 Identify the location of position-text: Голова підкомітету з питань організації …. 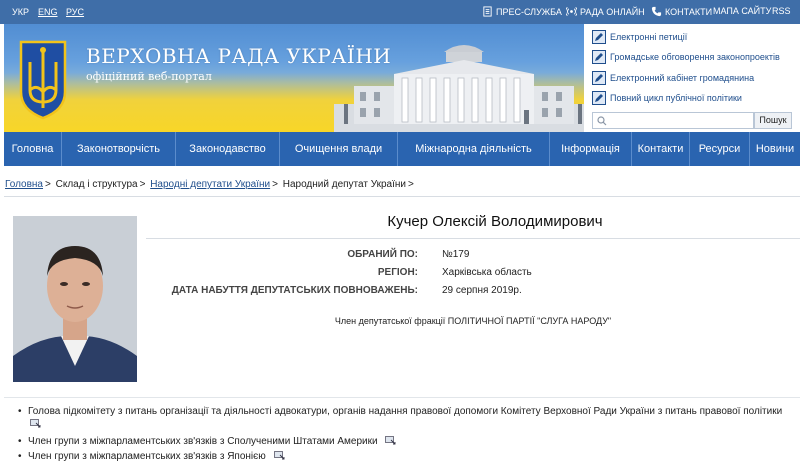
(405, 411).